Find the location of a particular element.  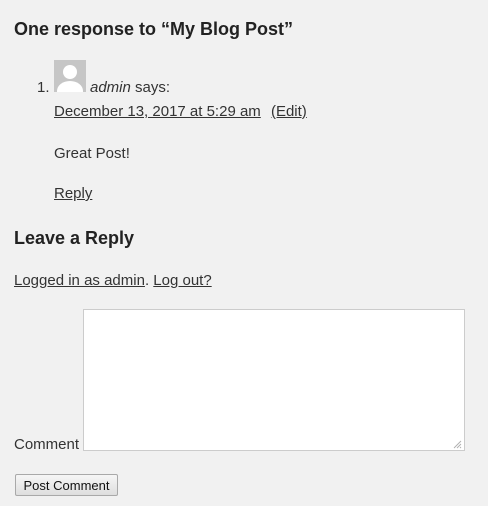

comment-author-name: admin is located at coordinates (110, 87).